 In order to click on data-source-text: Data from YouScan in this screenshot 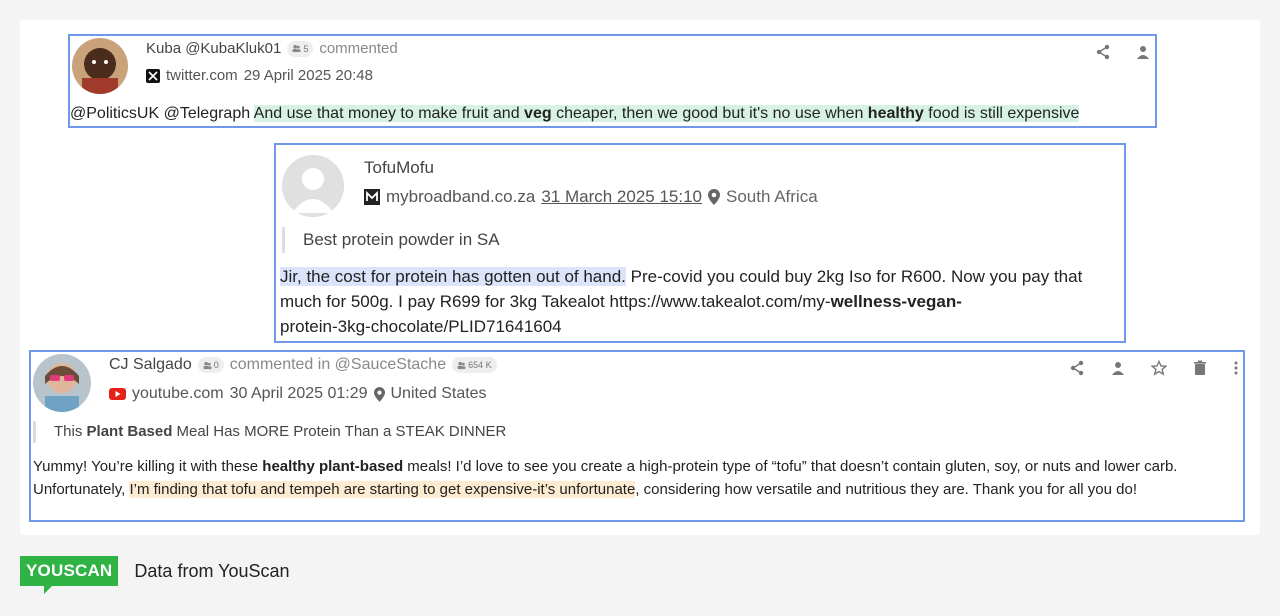, I will do `click(212, 570)`.